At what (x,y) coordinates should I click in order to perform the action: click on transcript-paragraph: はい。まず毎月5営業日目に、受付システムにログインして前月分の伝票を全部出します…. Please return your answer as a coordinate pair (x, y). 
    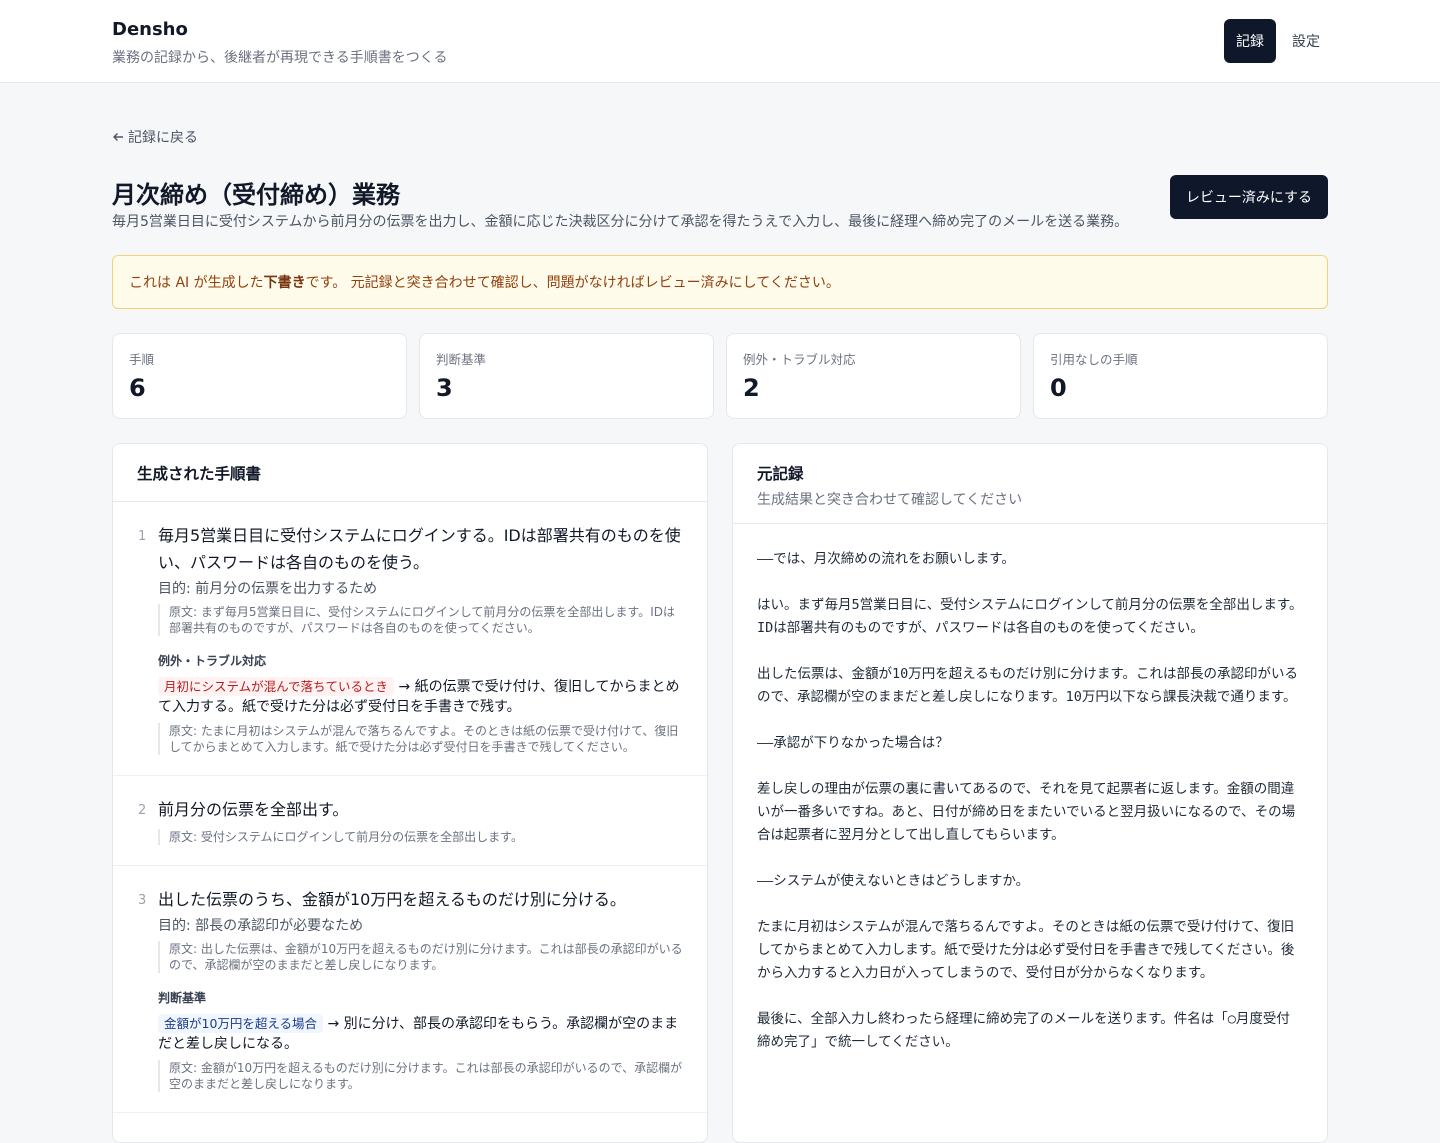
    Looking at the image, I should click on (1030, 616).